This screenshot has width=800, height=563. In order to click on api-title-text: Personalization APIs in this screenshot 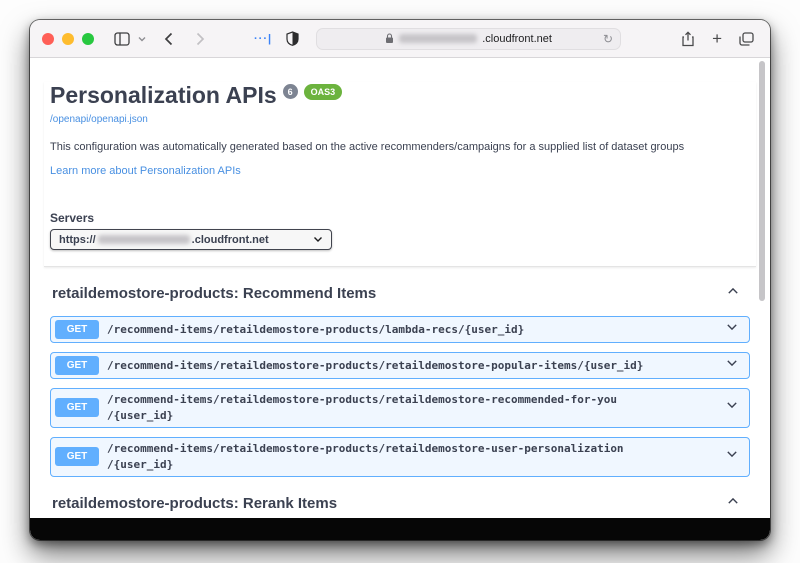, I will do `click(163, 95)`.